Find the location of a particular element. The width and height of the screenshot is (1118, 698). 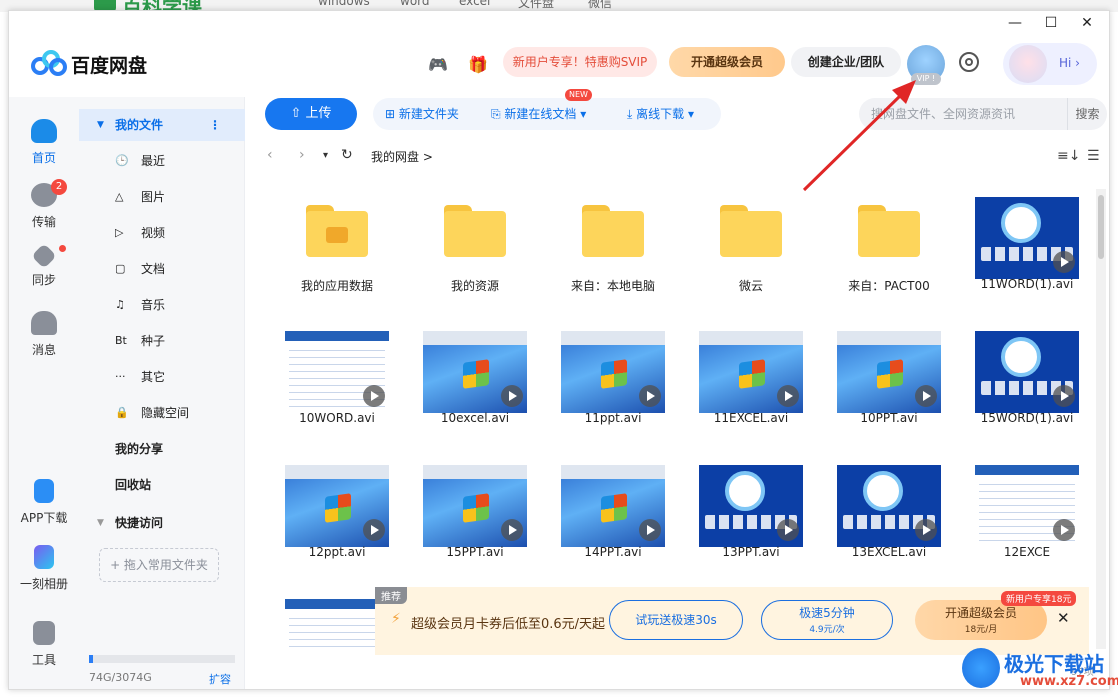

nav-home: 首页 is located at coordinates (44, 142).